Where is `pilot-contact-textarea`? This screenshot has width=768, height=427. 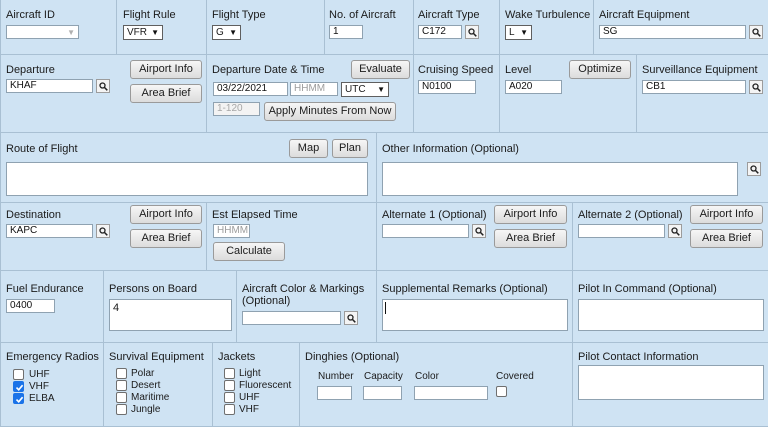 pilot-contact-textarea is located at coordinates (671, 382).